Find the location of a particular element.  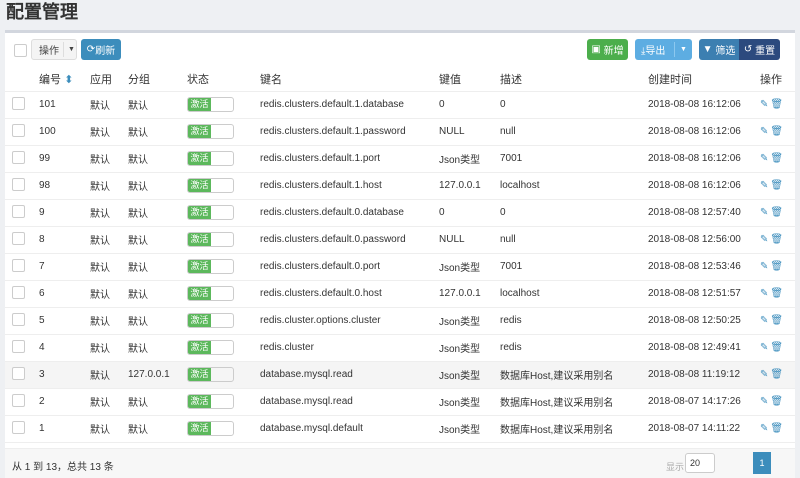

reset-button: ↺ 重置 is located at coordinates (759, 49).